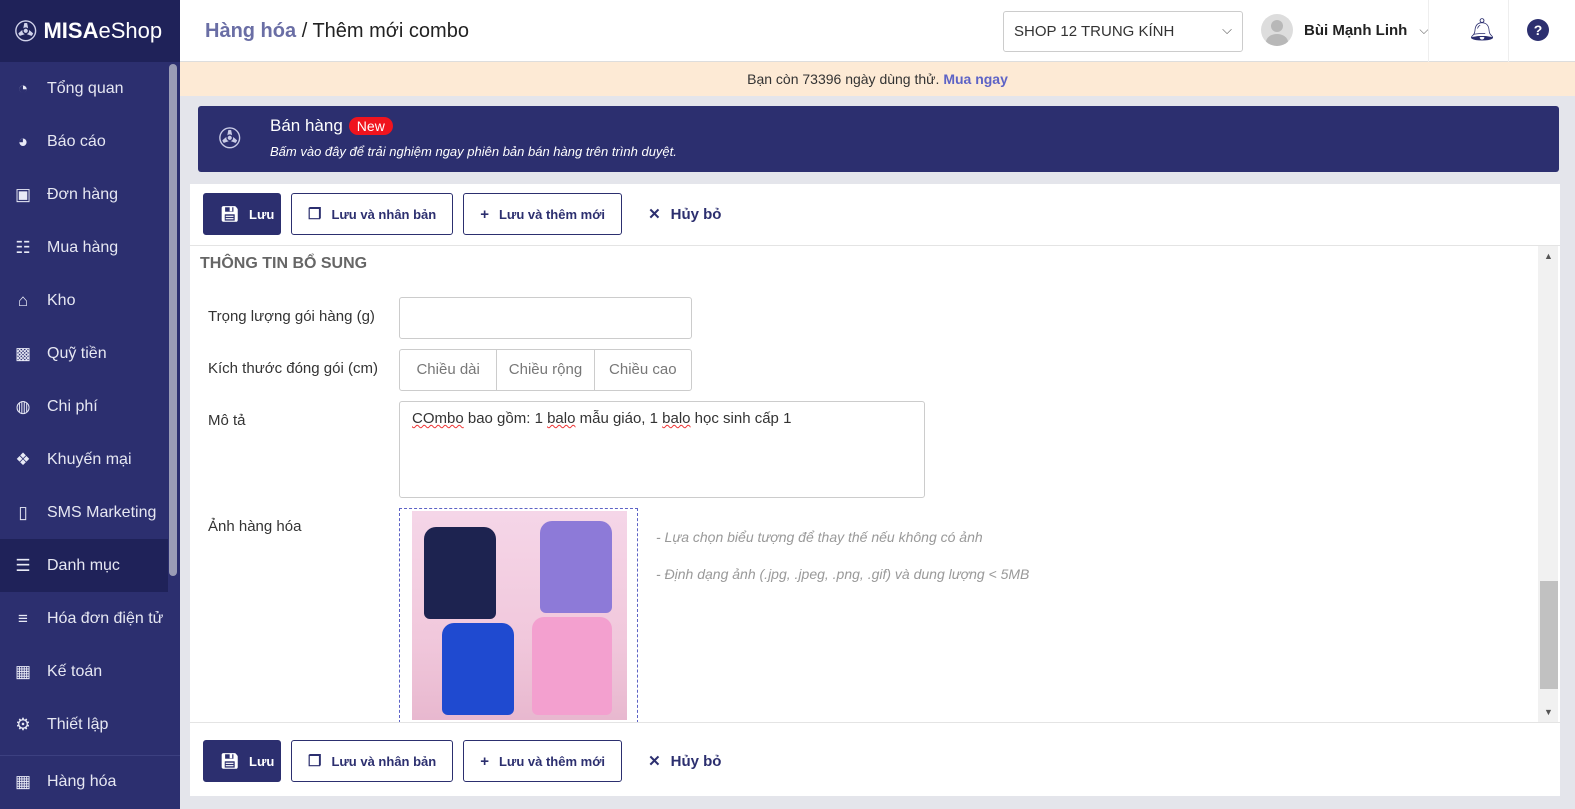 The height and width of the screenshot is (809, 1575). I want to click on breadcrumb-parent: Hàng hóa, so click(250, 31).